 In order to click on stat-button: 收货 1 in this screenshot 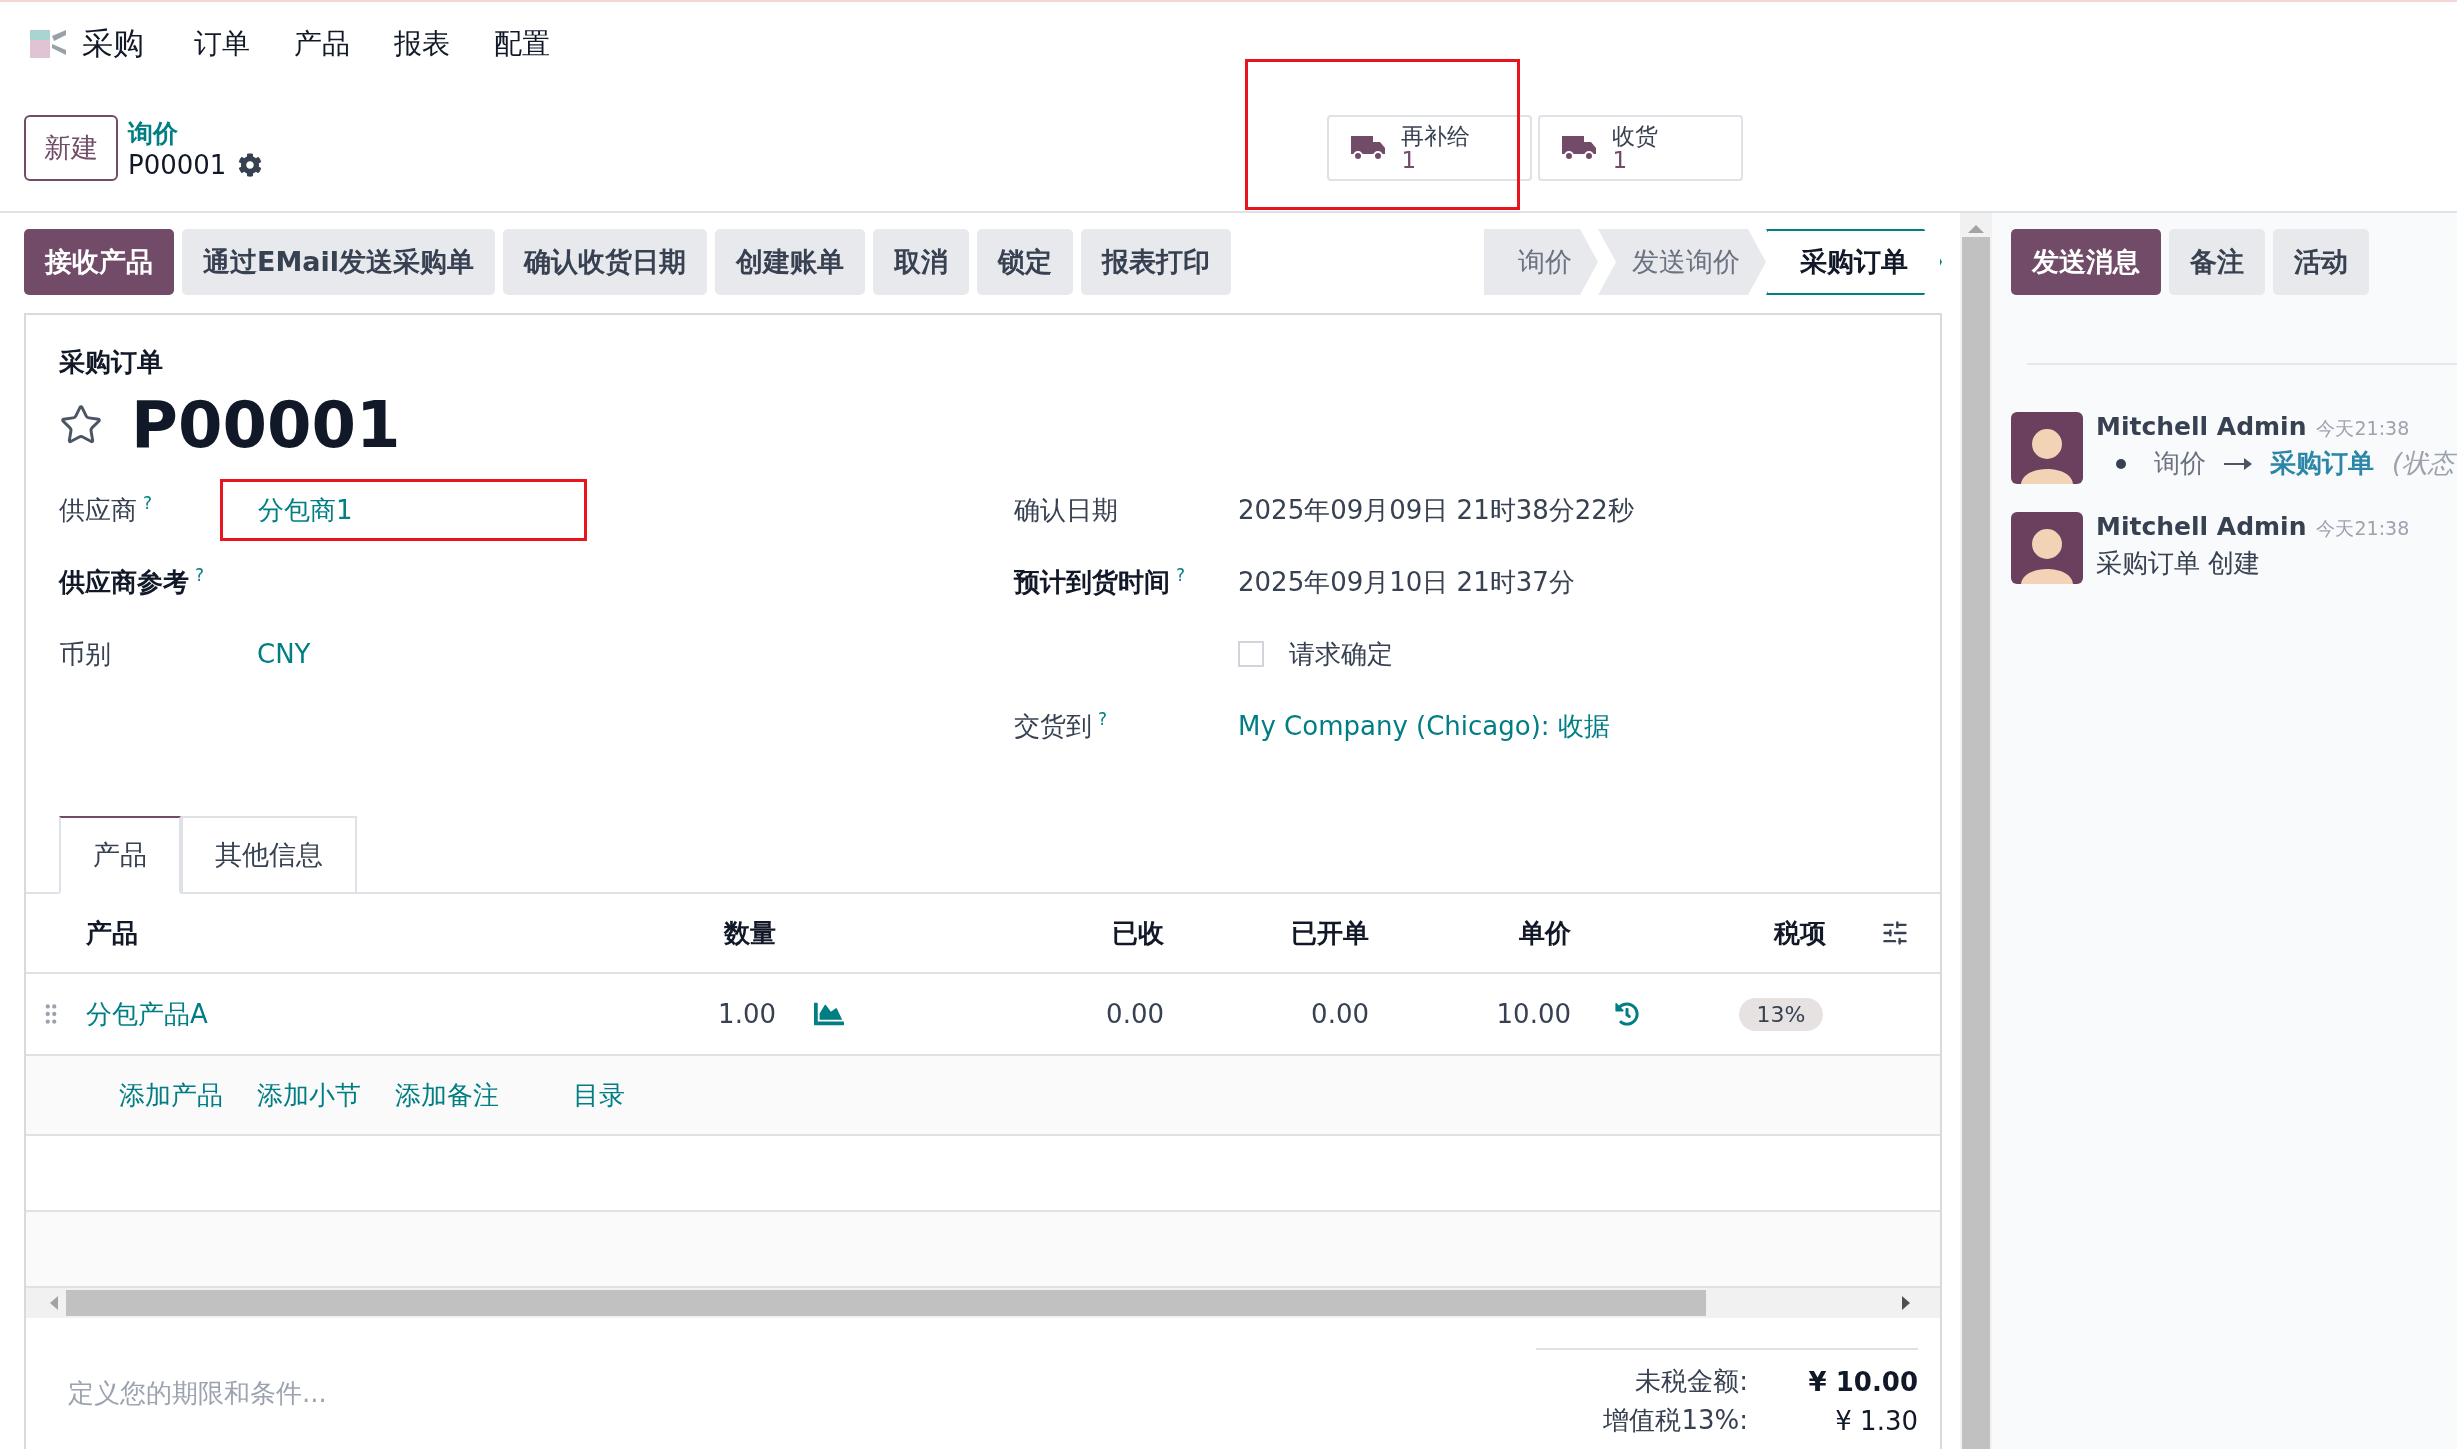, I will do `click(1641, 148)`.